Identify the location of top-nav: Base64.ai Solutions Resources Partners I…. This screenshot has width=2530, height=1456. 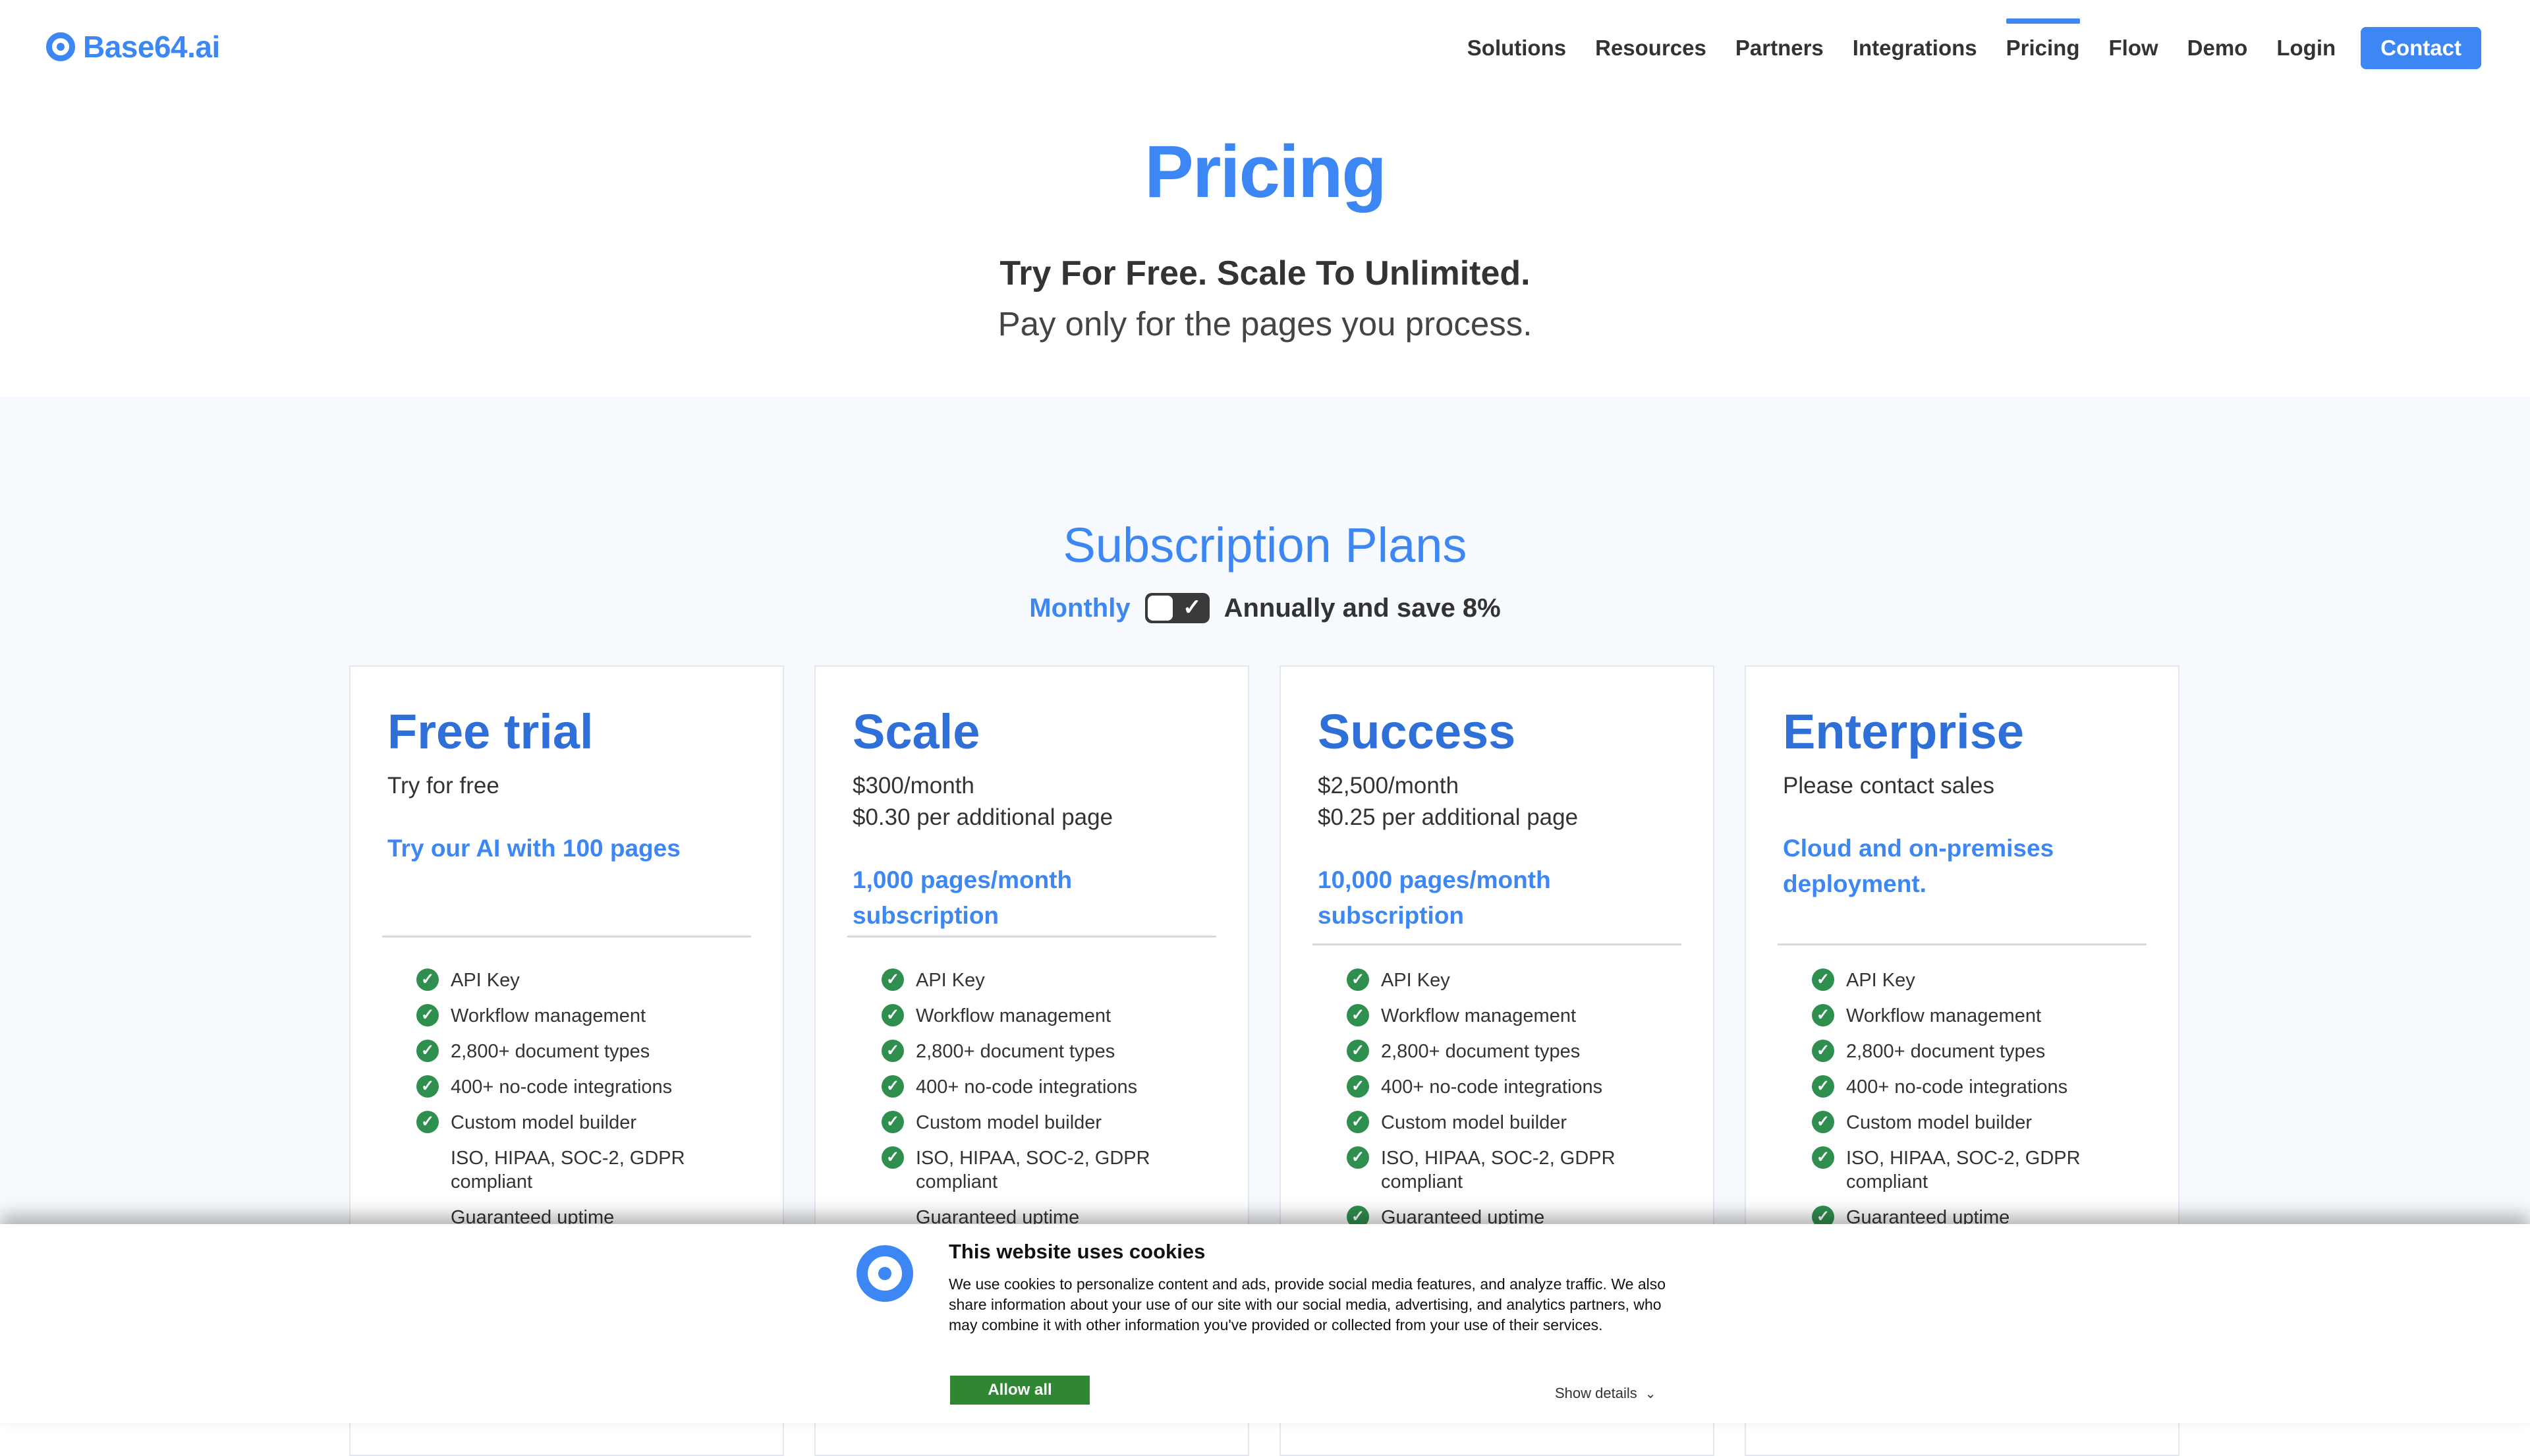
(1265, 49).